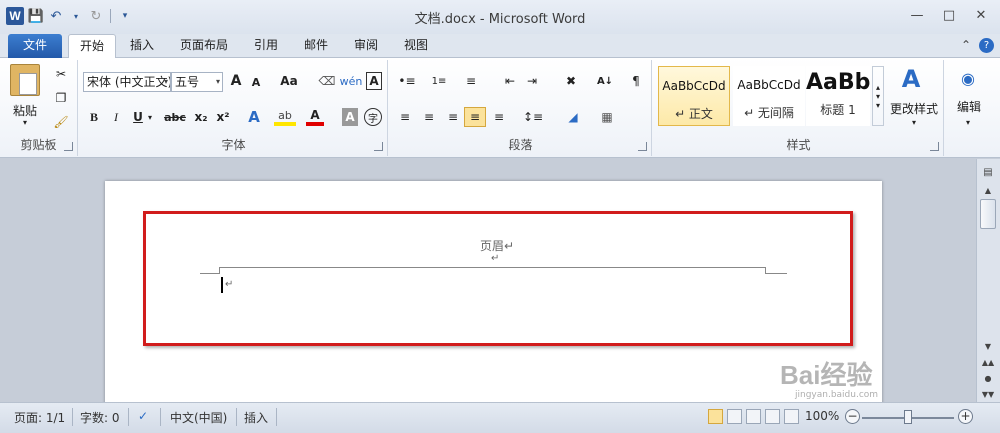 The width and height of the screenshot is (1000, 433). Describe the element at coordinates (607, 117) in the screenshot. I see `borders-icon: ▦` at that location.